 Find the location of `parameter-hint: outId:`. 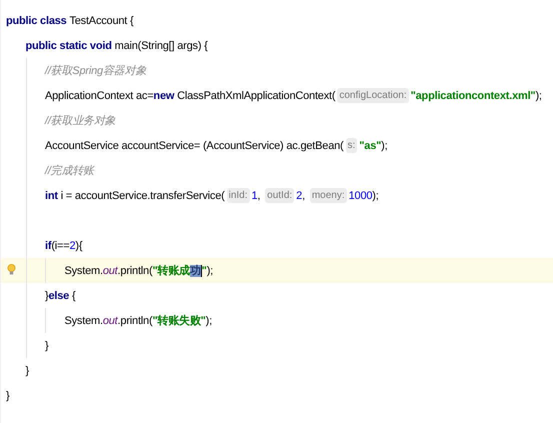

parameter-hint: outId: is located at coordinates (279, 195).